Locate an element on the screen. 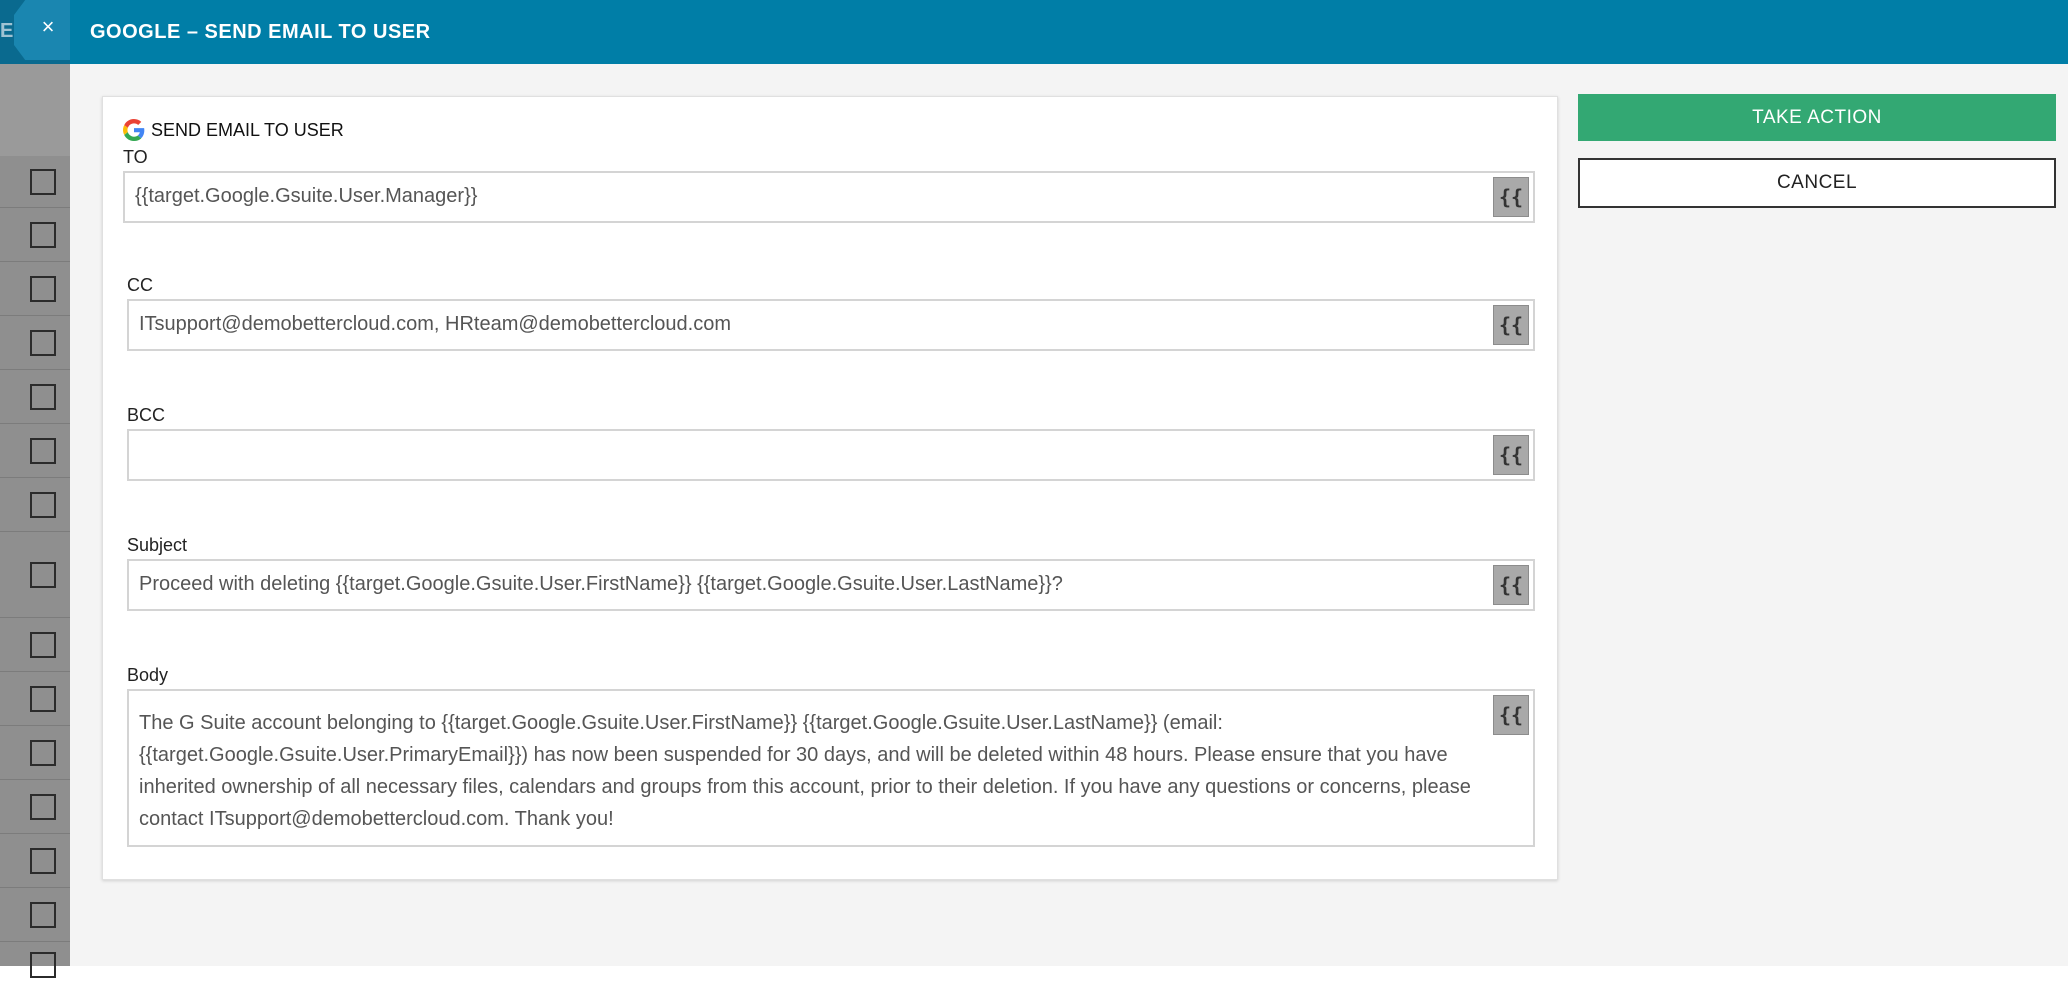 The width and height of the screenshot is (2068, 982). form-heading: SEND EMAIL TO USER is located at coordinates (233, 130).